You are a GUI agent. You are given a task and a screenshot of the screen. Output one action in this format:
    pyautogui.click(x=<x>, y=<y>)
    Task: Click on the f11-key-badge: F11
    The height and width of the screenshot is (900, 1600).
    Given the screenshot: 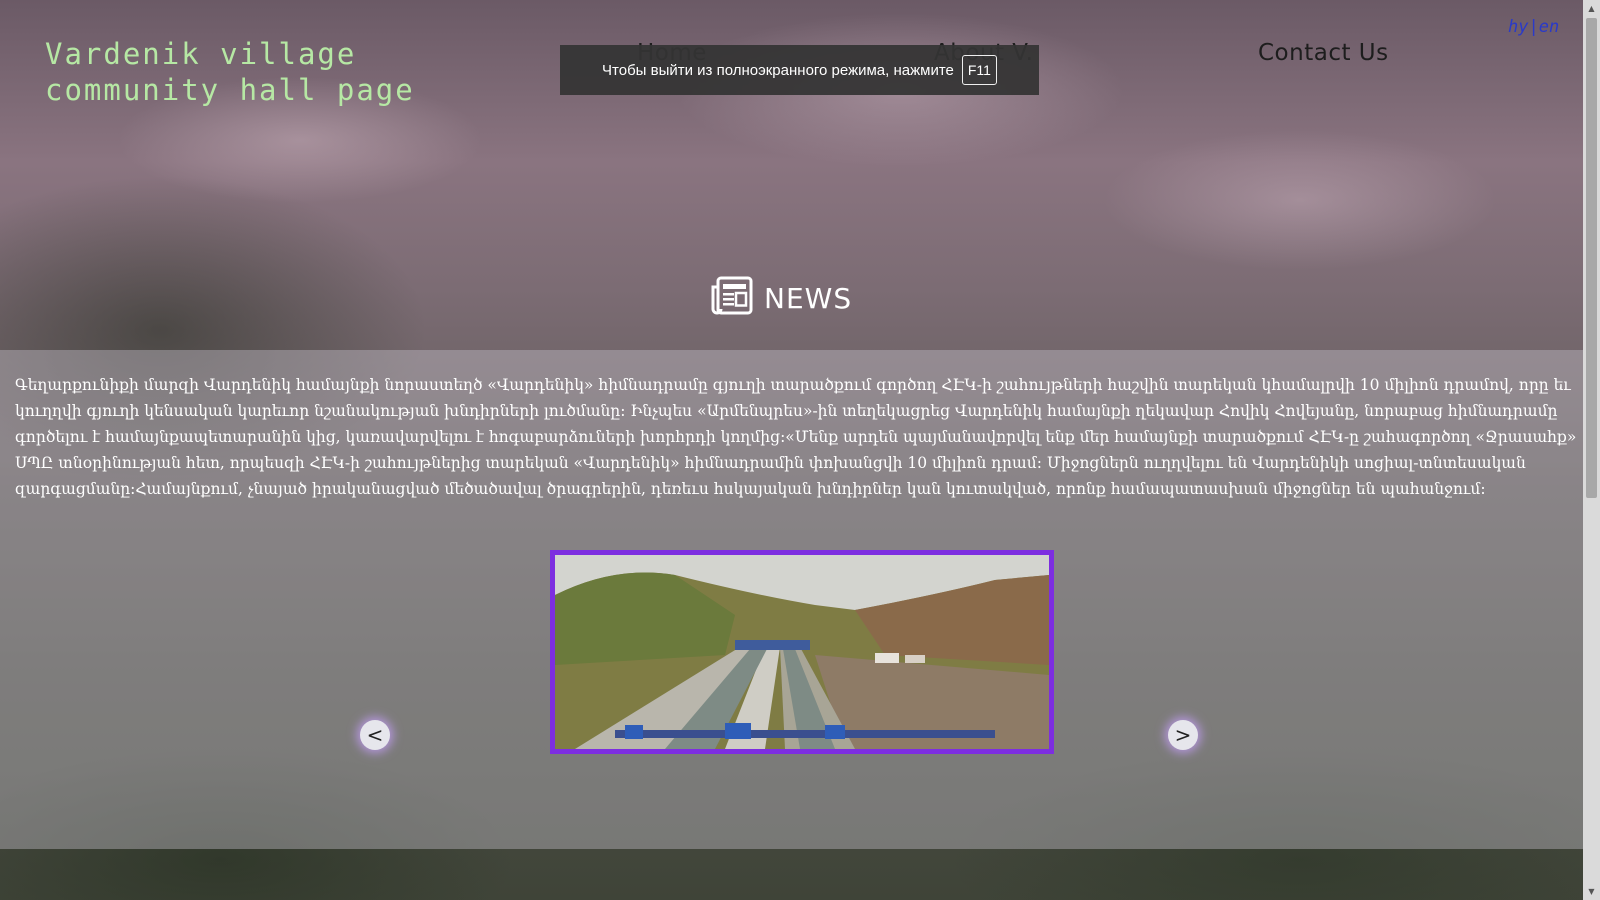 What is the action you would take?
    pyautogui.click(x=979, y=70)
    